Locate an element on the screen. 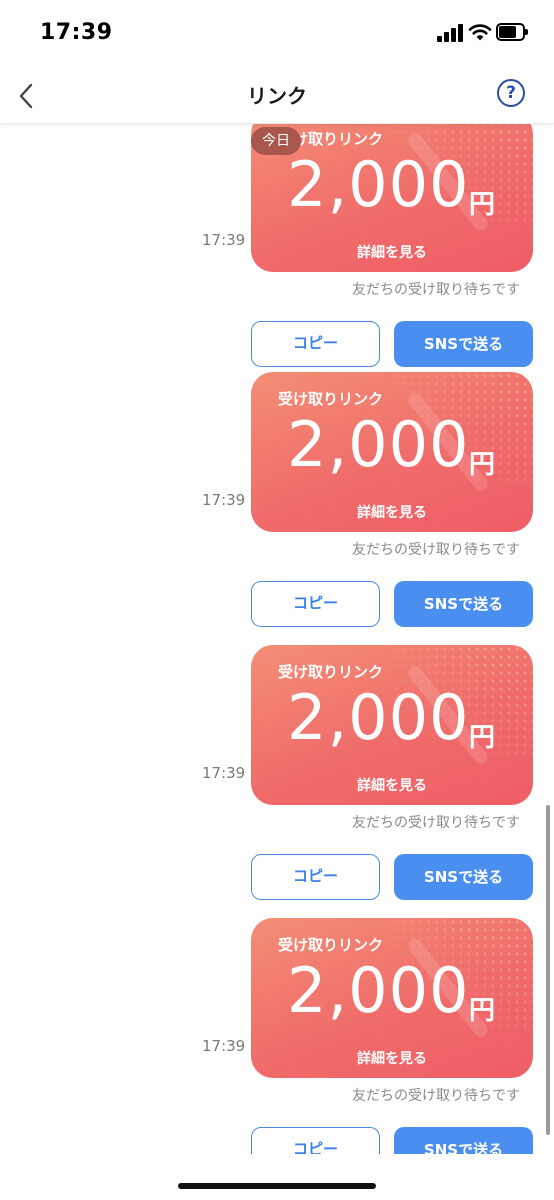  status-time: 17:39 is located at coordinates (76, 32).